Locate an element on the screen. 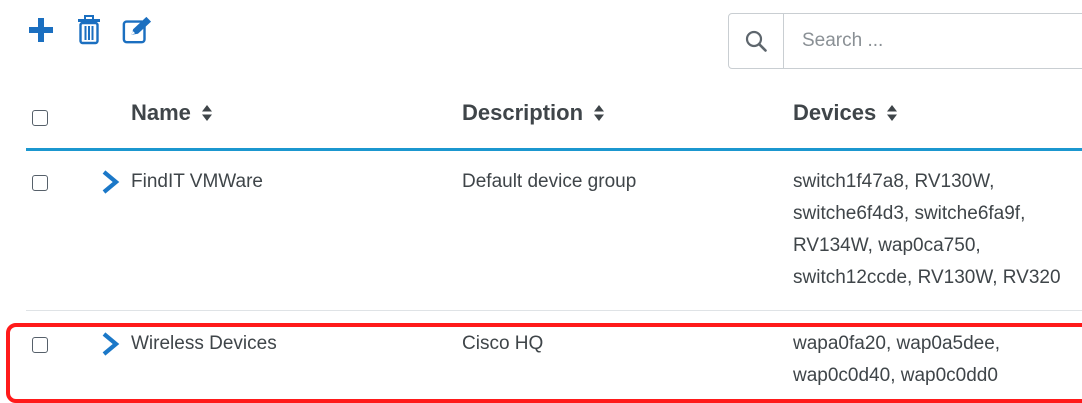 This screenshot has width=1082, height=403. row-description: Cisco HQ is located at coordinates (503, 343).